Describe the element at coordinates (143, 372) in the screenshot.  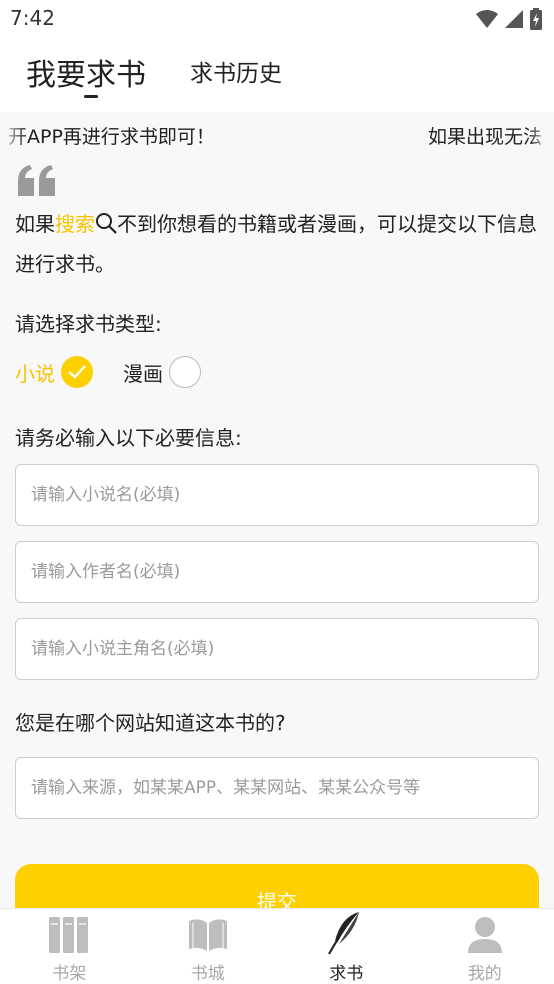
I see `radio-comic-label: 漫画` at that location.